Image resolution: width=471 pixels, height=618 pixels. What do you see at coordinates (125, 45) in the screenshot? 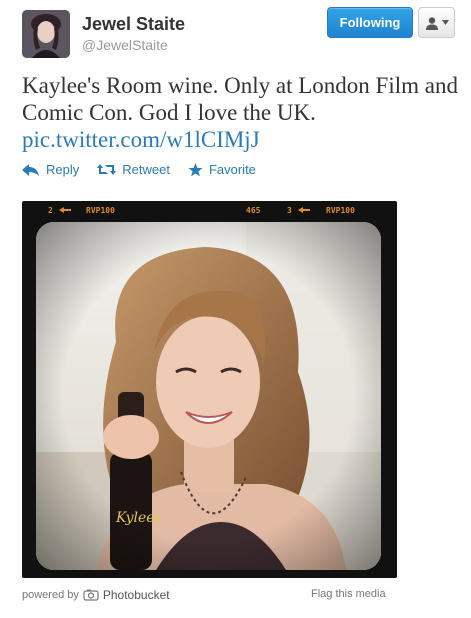
I see `user-handle: @JewelStaite` at bounding box center [125, 45].